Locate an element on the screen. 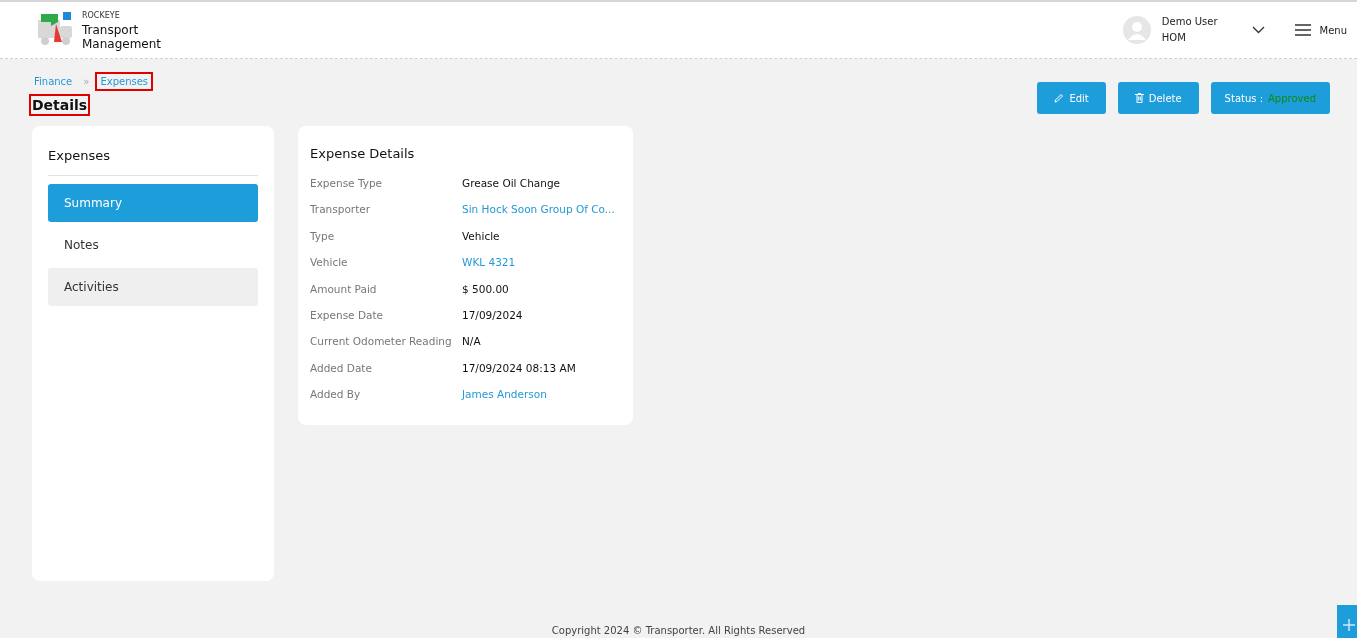 Image resolution: width=1357 pixels, height=638 pixels. trash-icon is located at coordinates (1139, 98).